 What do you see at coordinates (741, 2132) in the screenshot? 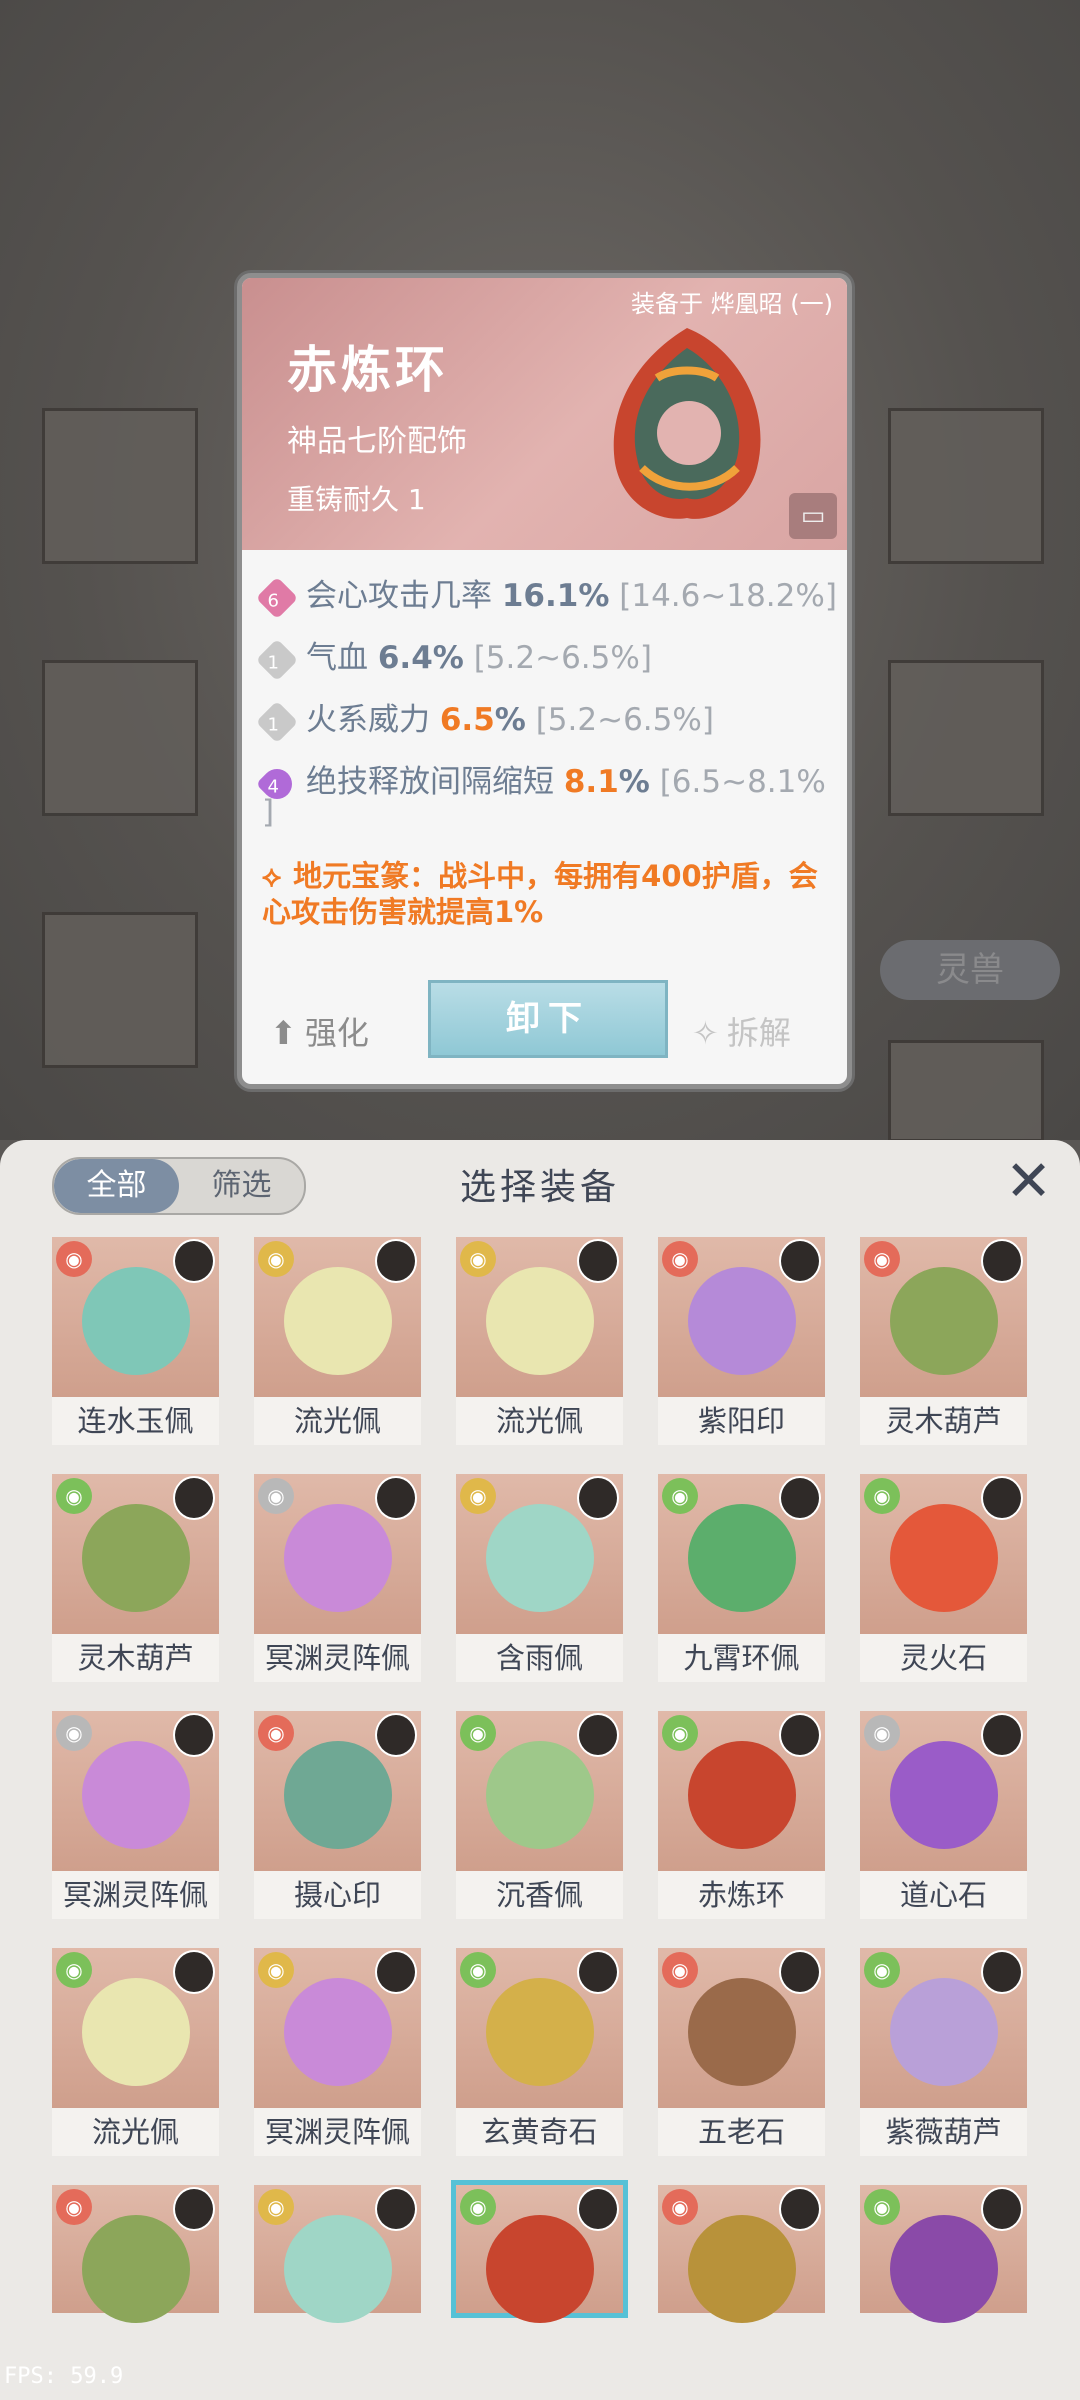
I see `equipment-name: 五老石` at bounding box center [741, 2132].